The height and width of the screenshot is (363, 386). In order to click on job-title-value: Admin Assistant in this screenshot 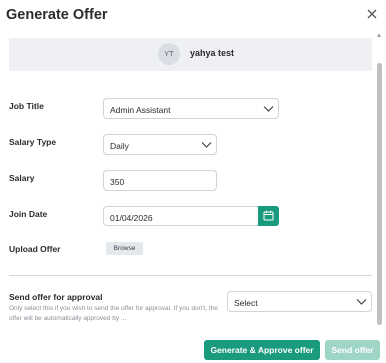, I will do `click(140, 110)`.